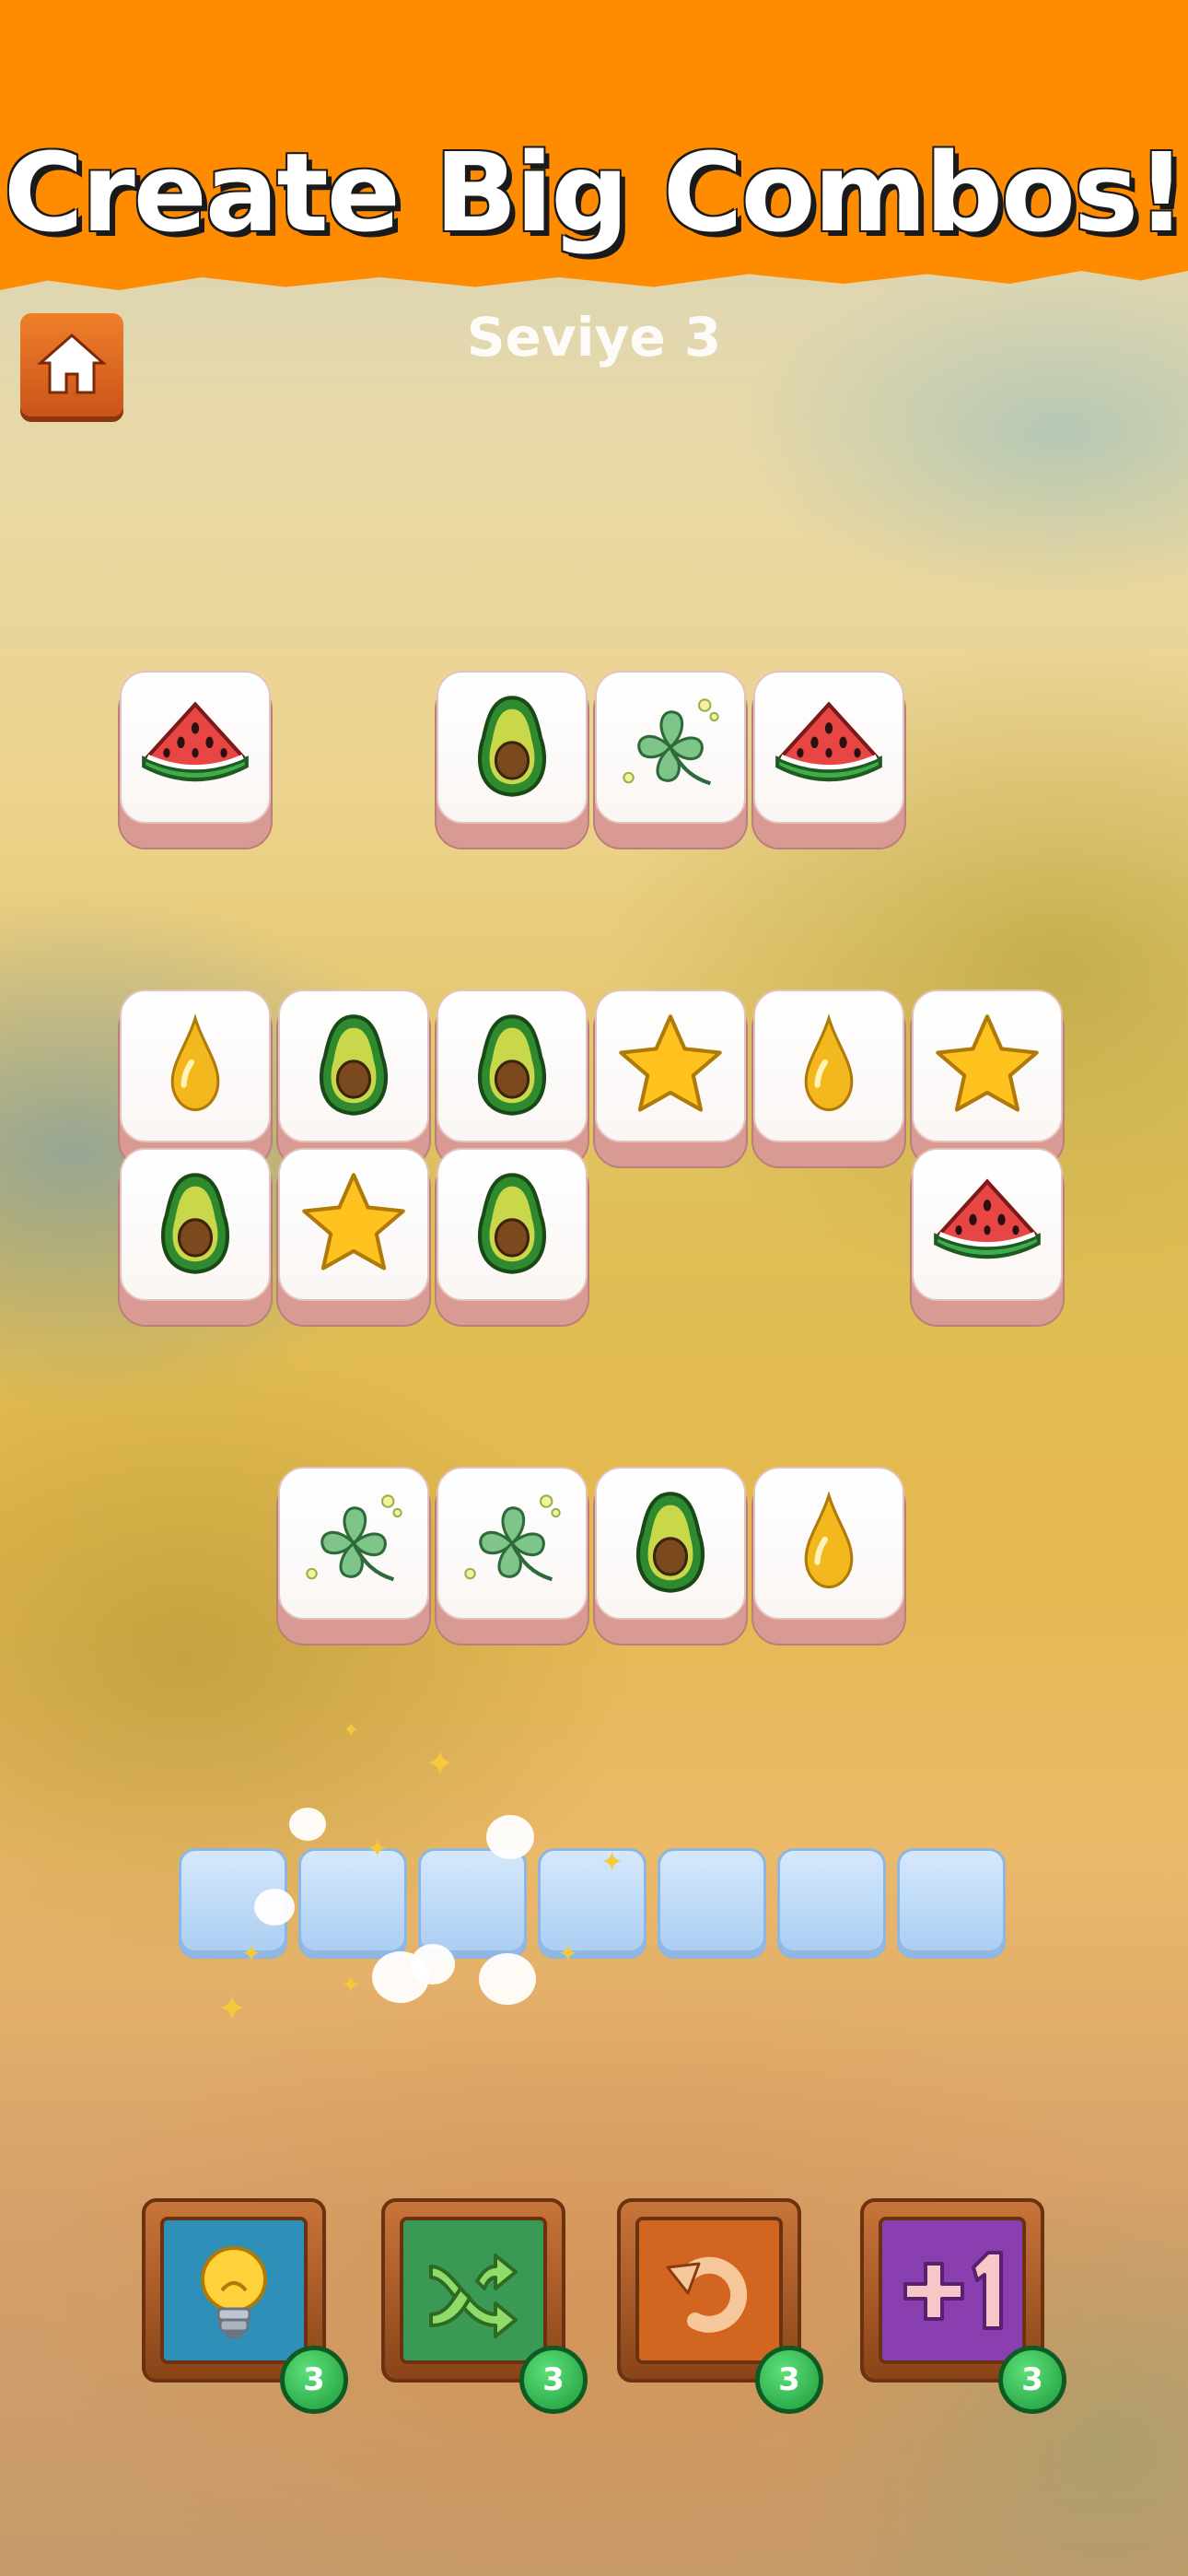  What do you see at coordinates (473, 2296) in the screenshot?
I see `shuffle-icon` at bounding box center [473, 2296].